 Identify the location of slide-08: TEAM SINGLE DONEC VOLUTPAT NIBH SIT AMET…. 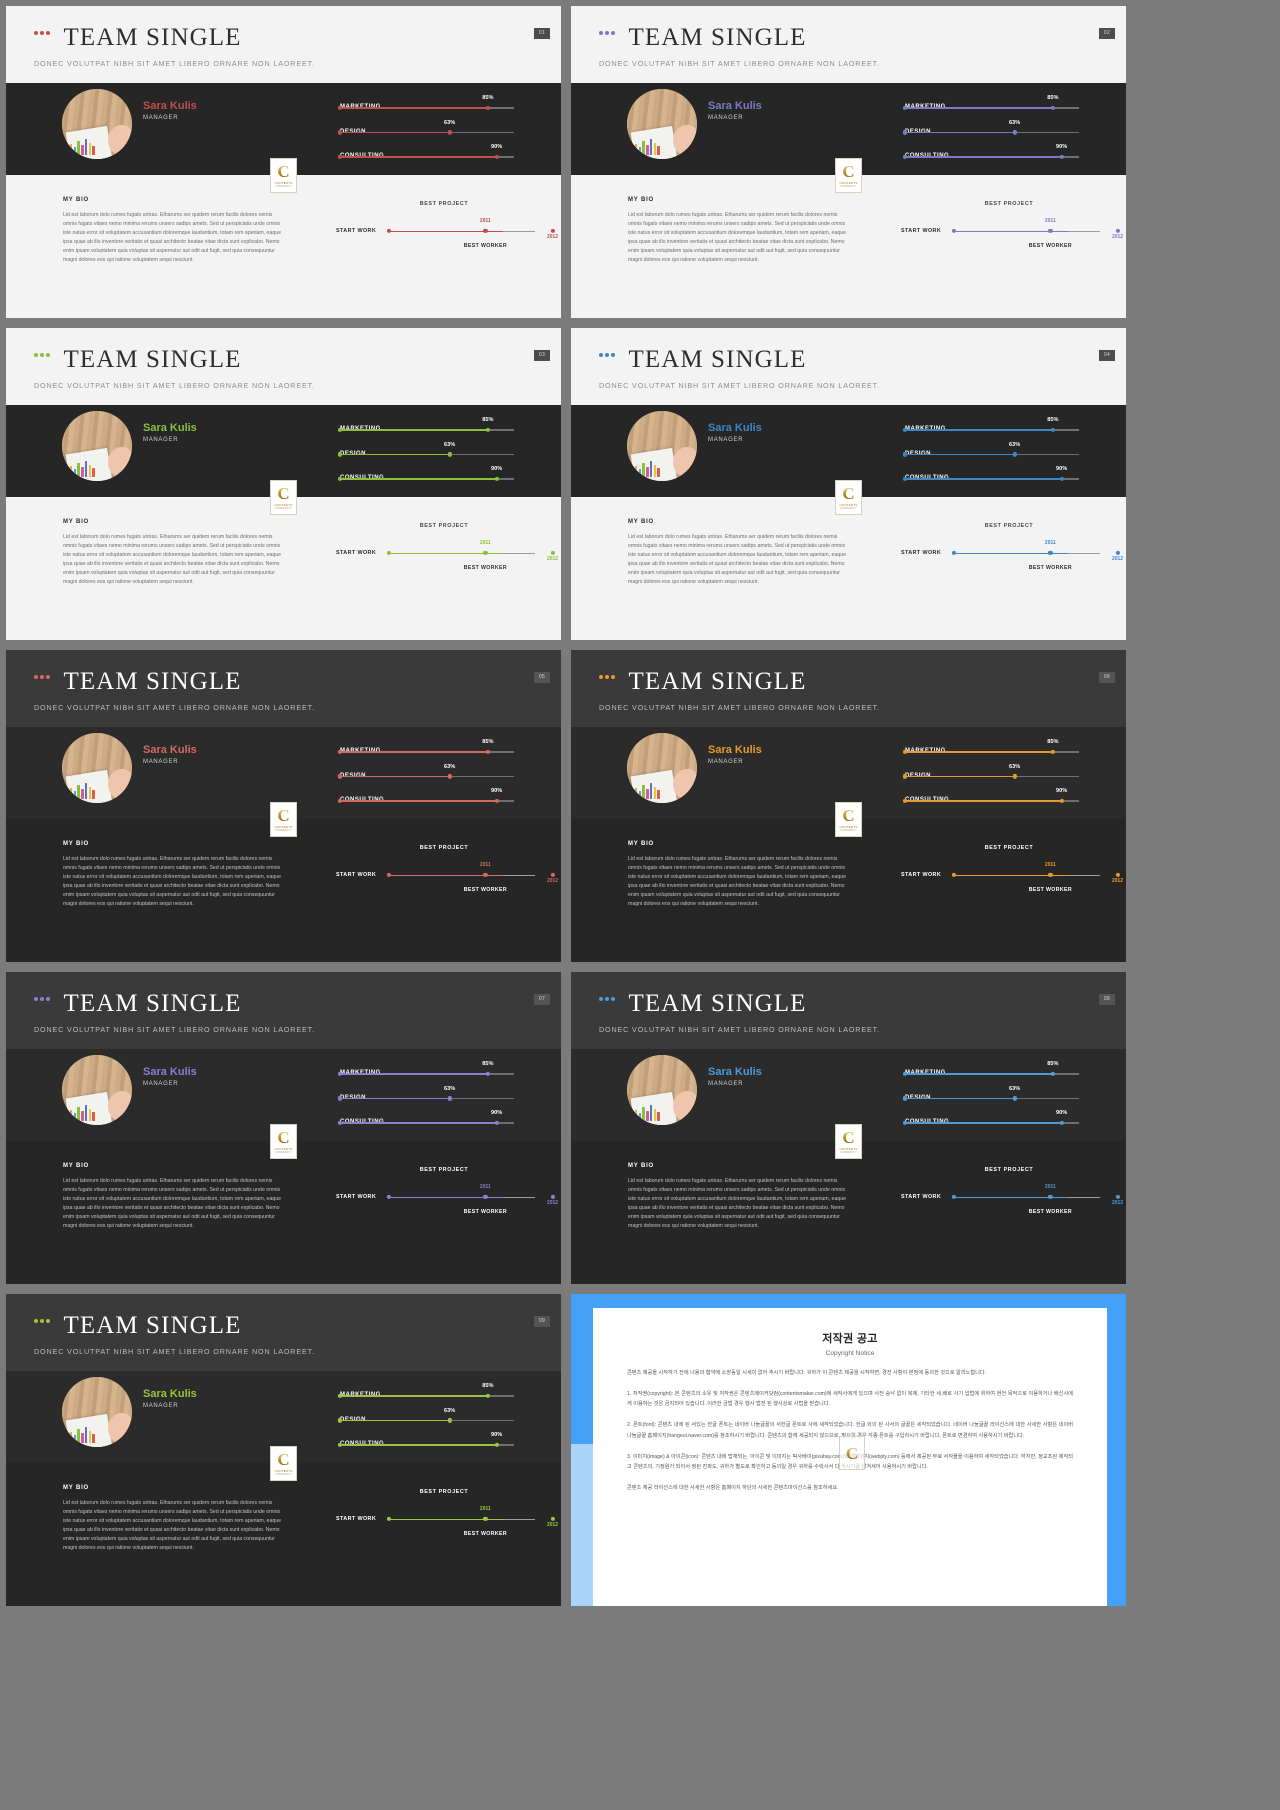
(848, 1128).